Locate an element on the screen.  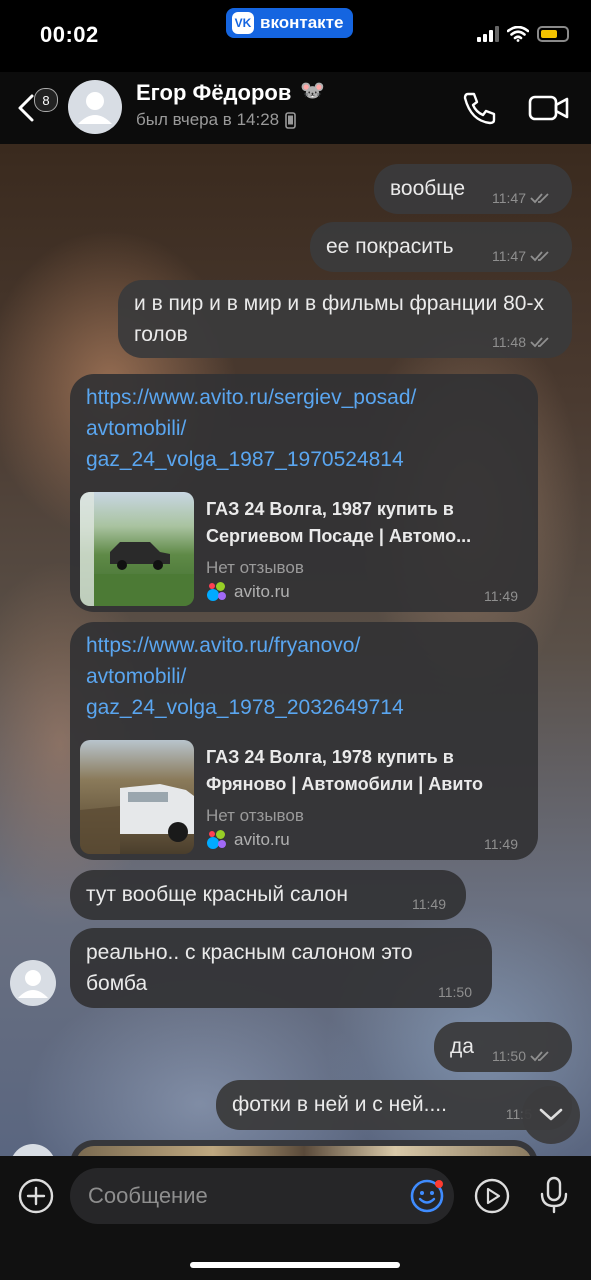
signal-icon is located at coordinates (488, 34).